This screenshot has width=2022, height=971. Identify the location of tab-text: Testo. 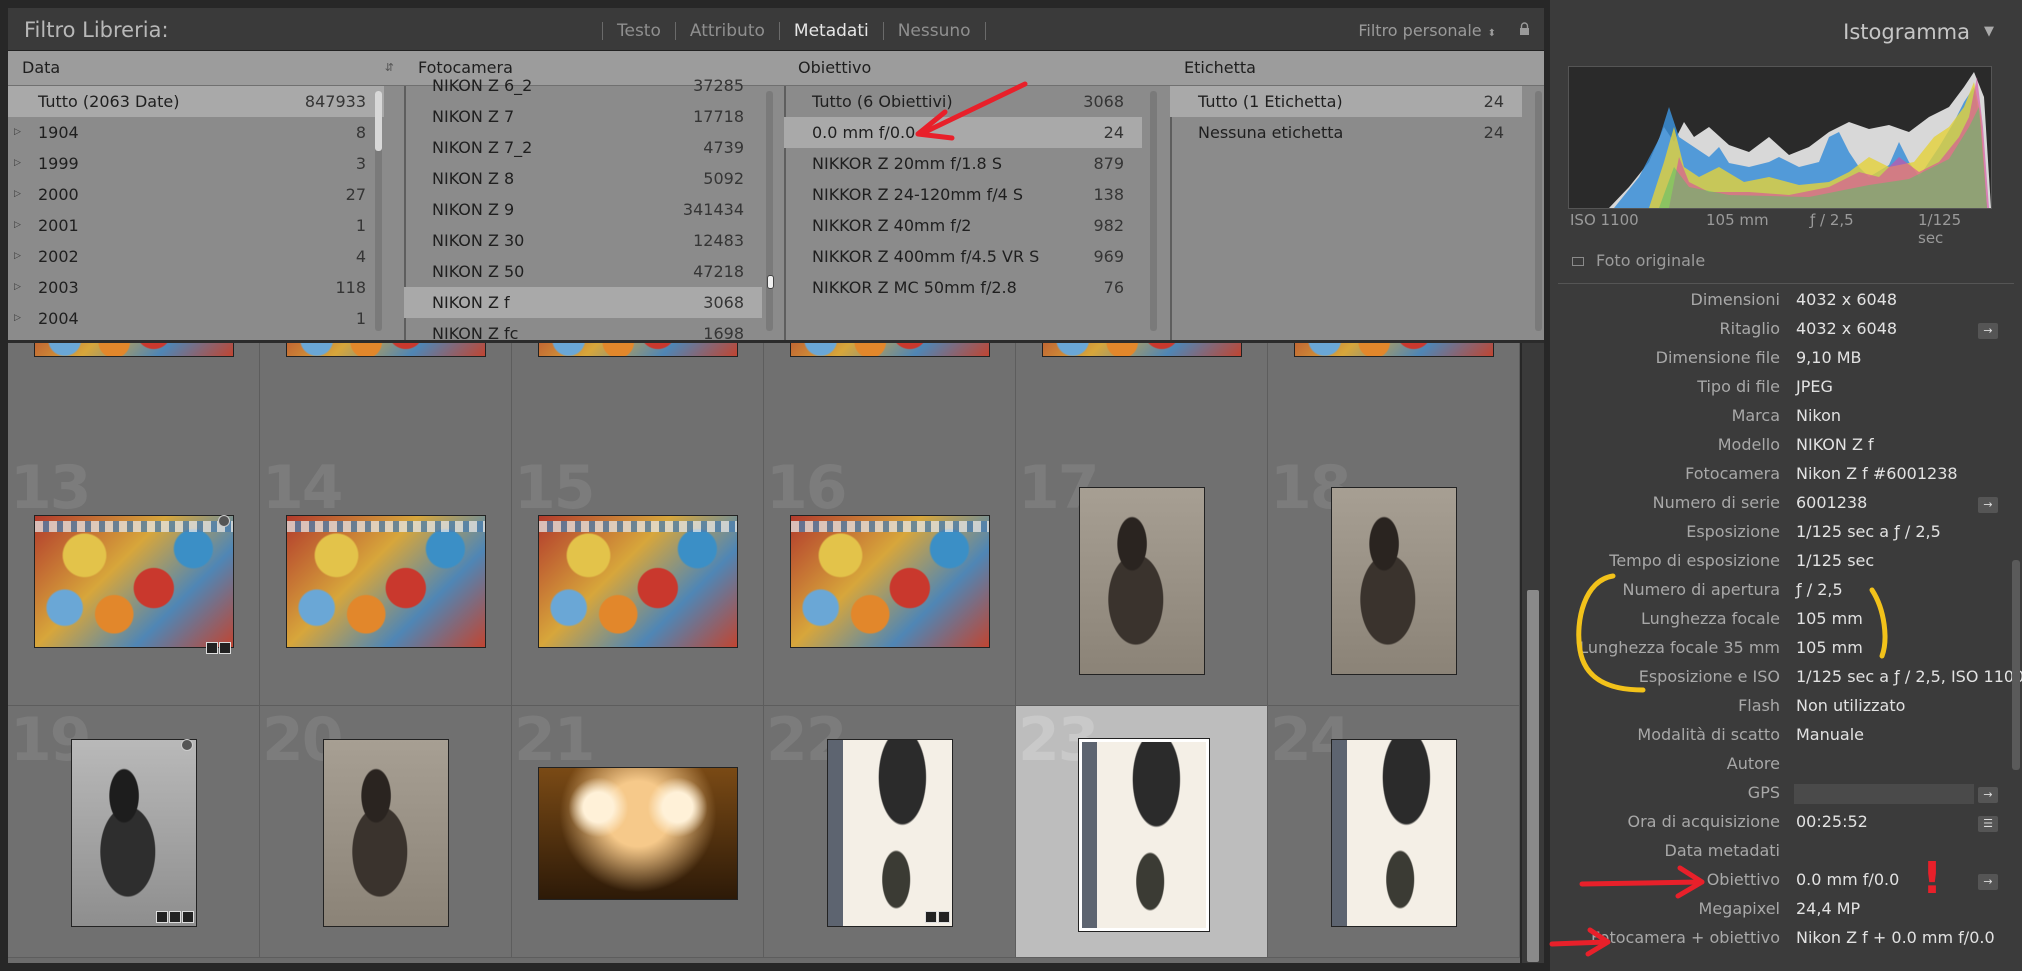
(639, 31).